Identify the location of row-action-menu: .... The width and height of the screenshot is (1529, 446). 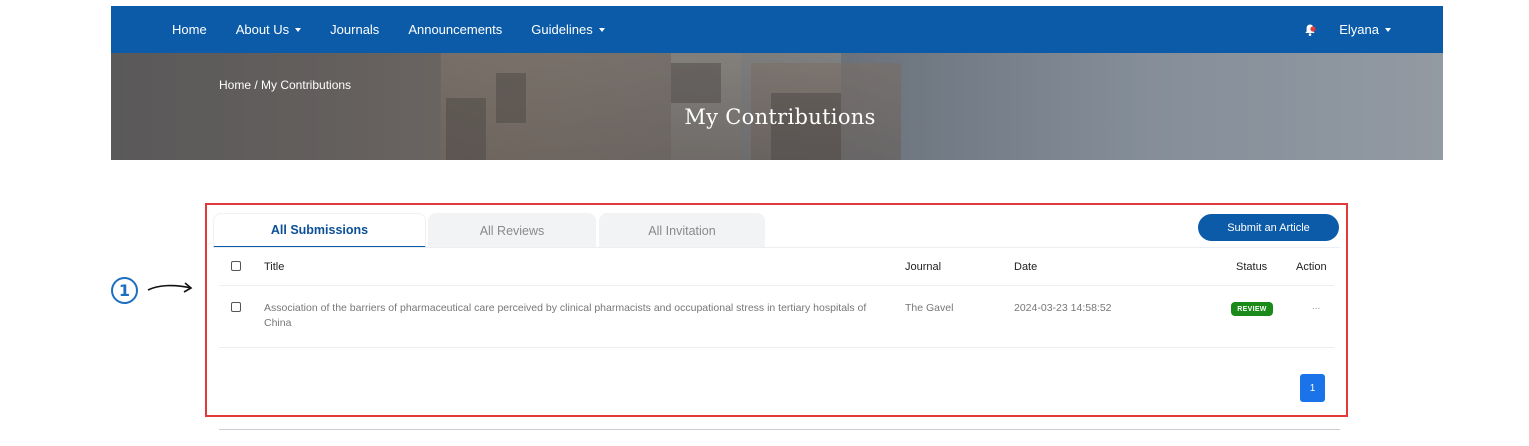
(1316, 306).